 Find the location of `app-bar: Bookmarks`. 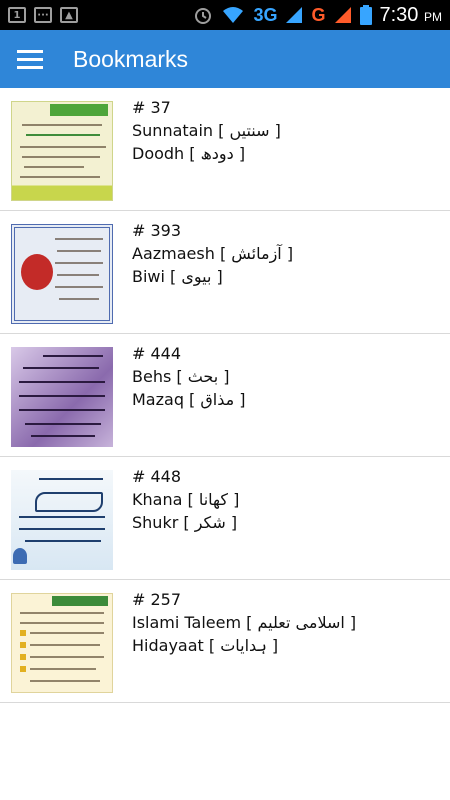

app-bar: Bookmarks is located at coordinates (225, 59).